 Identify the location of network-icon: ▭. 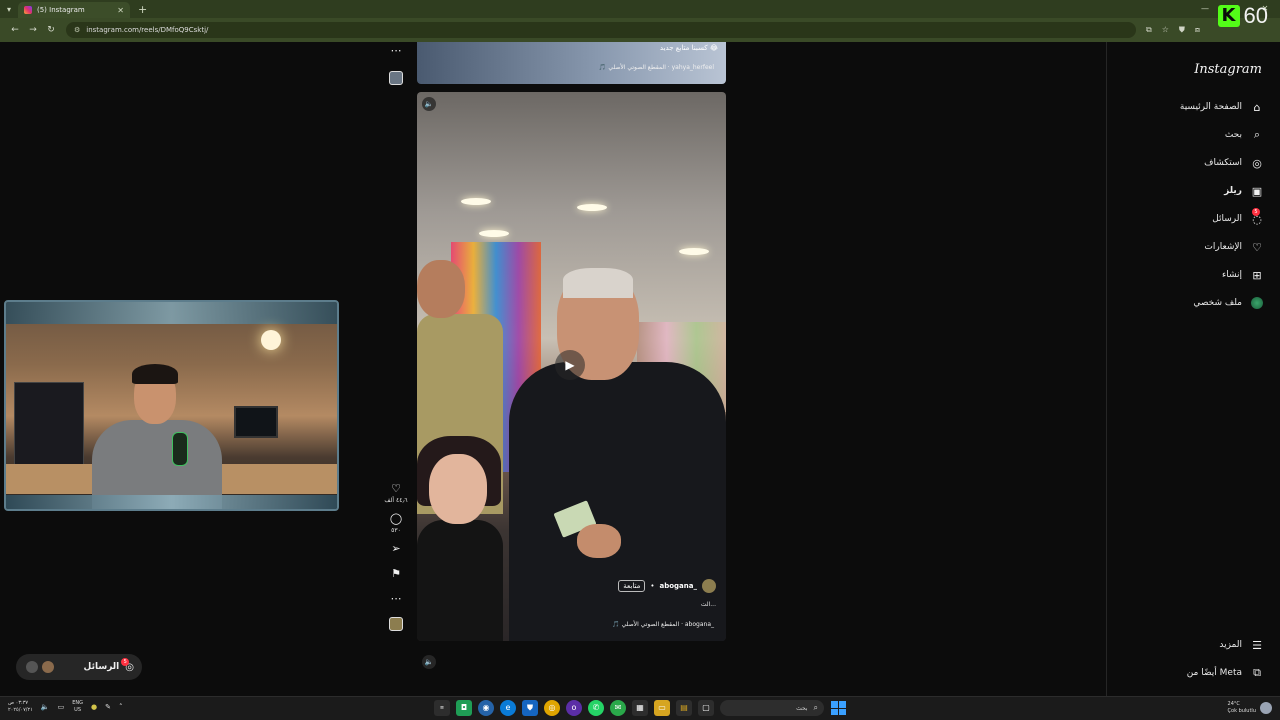
(61, 707).